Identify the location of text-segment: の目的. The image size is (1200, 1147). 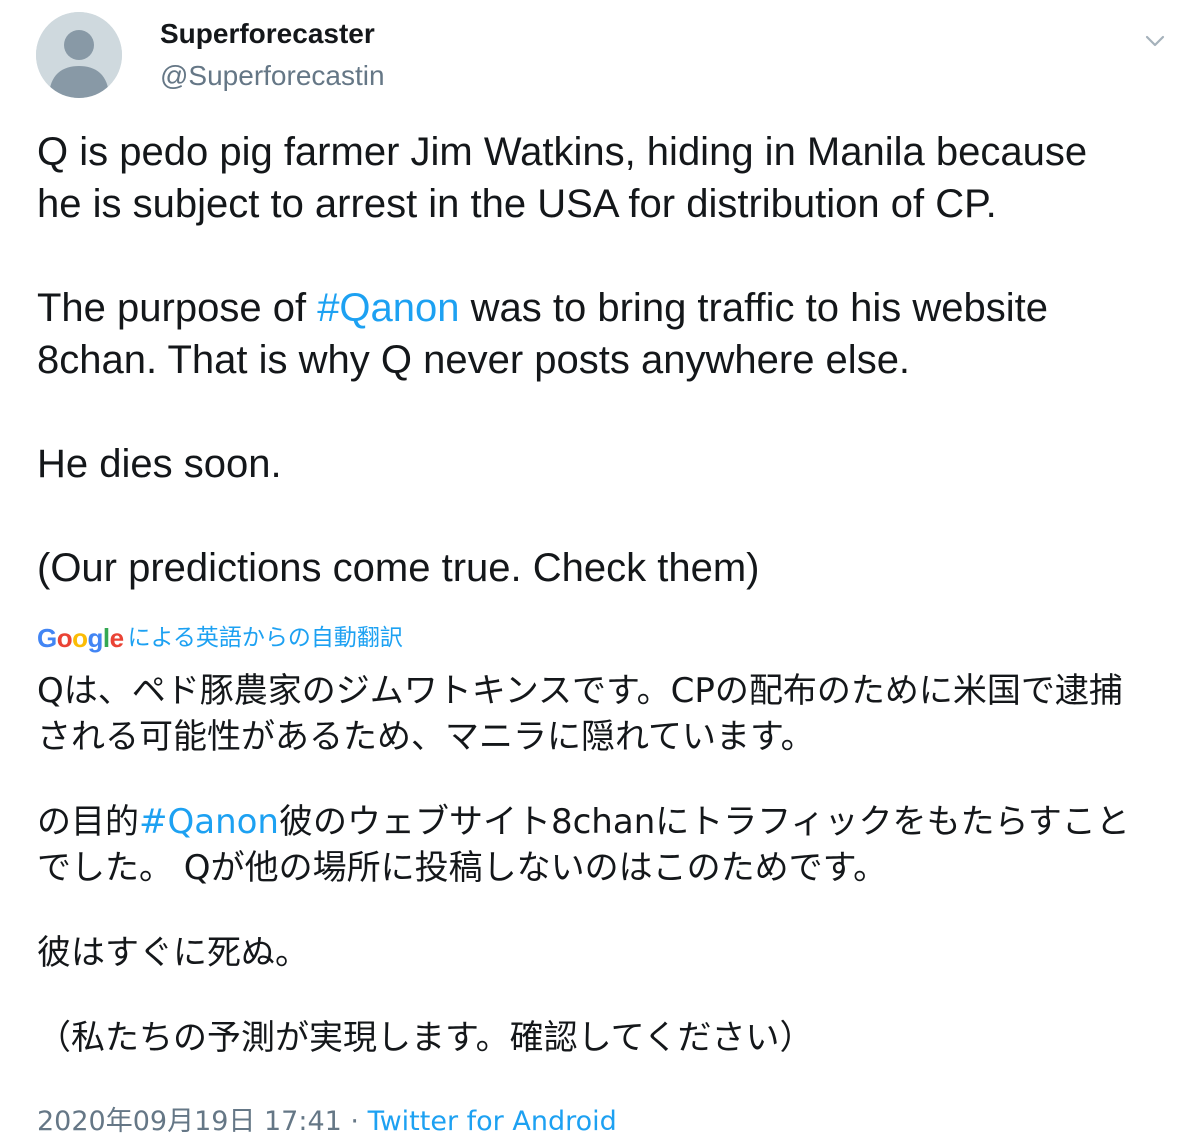
(88, 822).